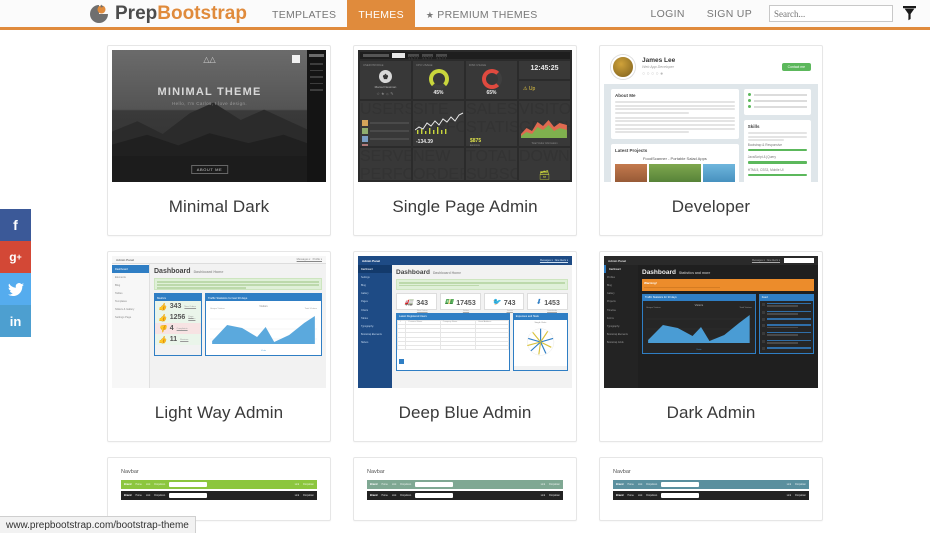  I want to click on spa-clock: 12:45:25, so click(544, 68).